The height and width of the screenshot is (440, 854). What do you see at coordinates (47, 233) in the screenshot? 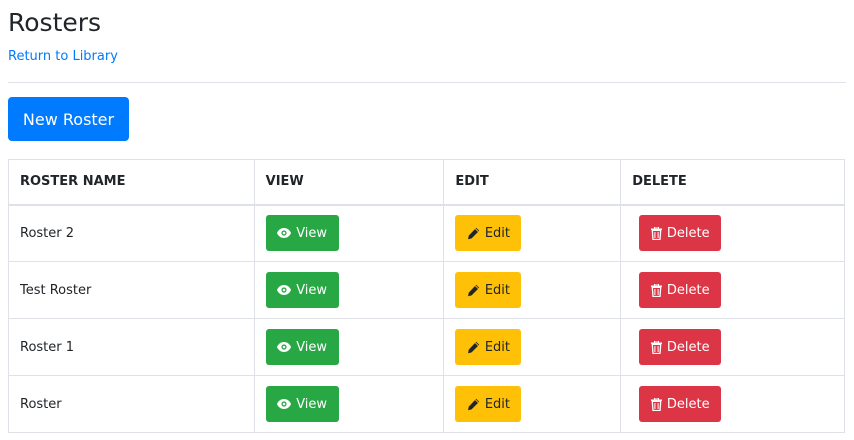
I see `roster-name: Roster 2` at bounding box center [47, 233].